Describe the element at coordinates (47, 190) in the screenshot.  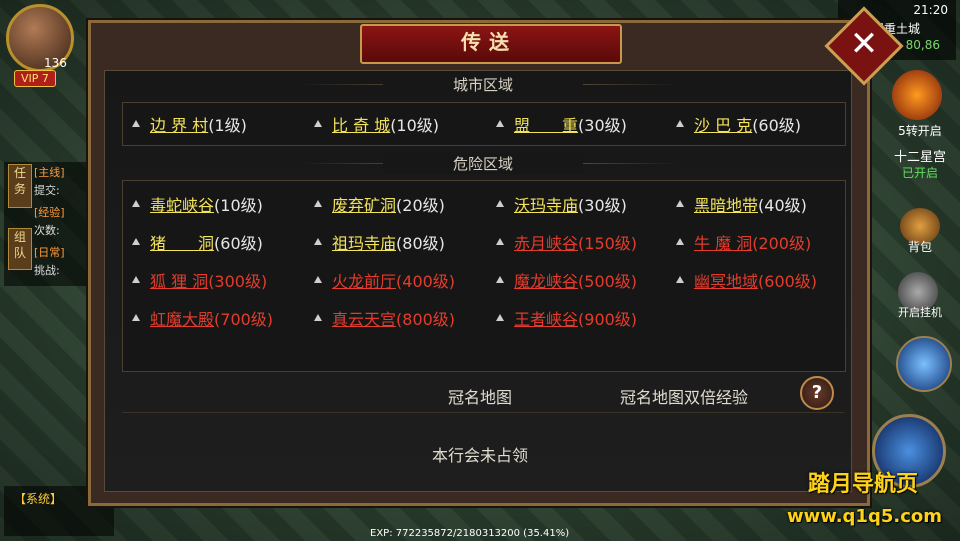
I see `quest-submit: 提交:` at that location.